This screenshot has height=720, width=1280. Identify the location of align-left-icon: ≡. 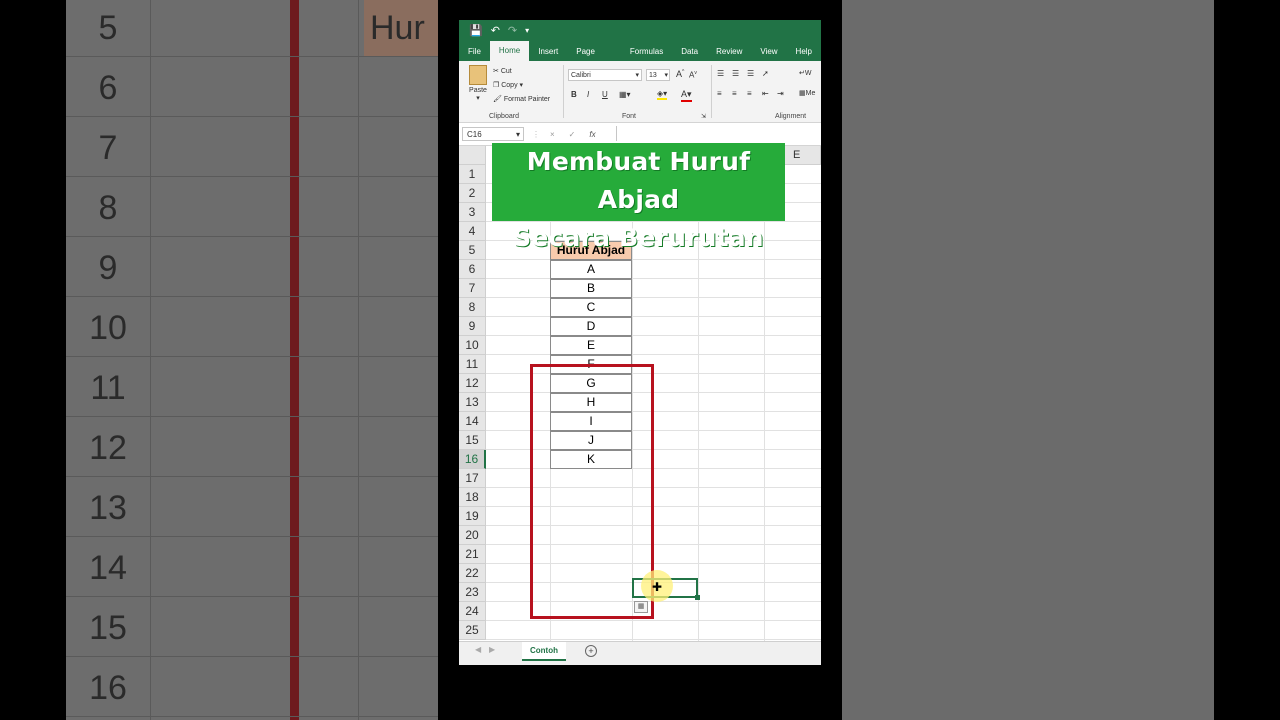
(719, 93).